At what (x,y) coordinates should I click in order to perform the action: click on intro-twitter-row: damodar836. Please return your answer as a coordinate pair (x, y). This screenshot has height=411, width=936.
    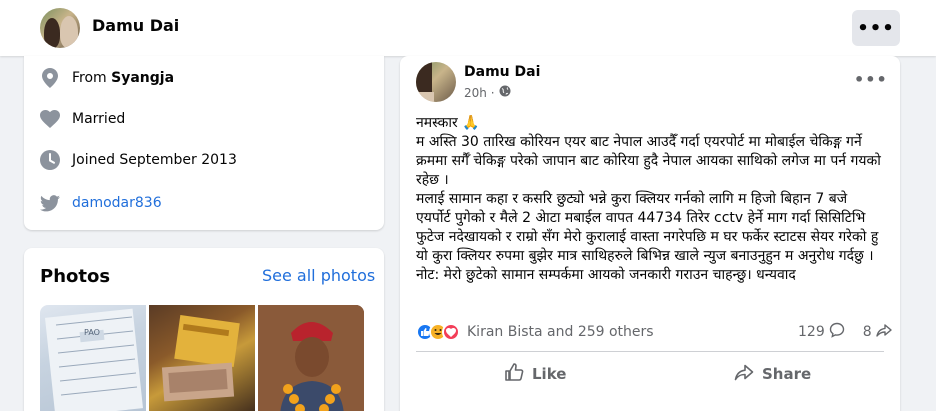
    Looking at the image, I should click on (101, 203).